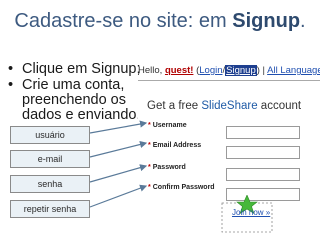 The height and width of the screenshot is (240, 320). What do you see at coordinates (179, 70) in the screenshot?
I see `username-link: quest!` at bounding box center [179, 70].